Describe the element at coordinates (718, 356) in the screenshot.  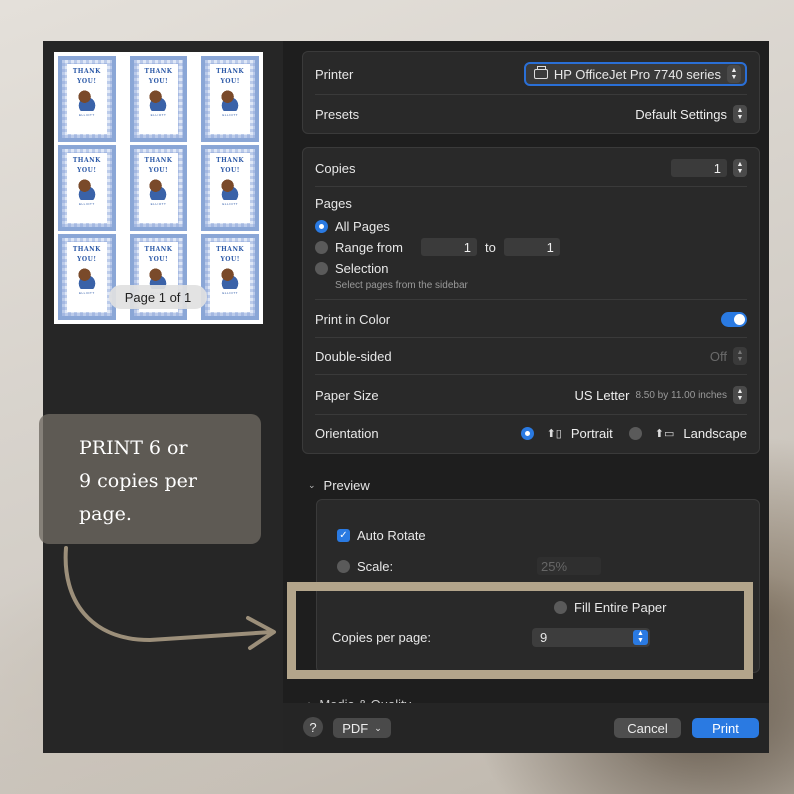
I see `double-sided-value: Off` at that location.